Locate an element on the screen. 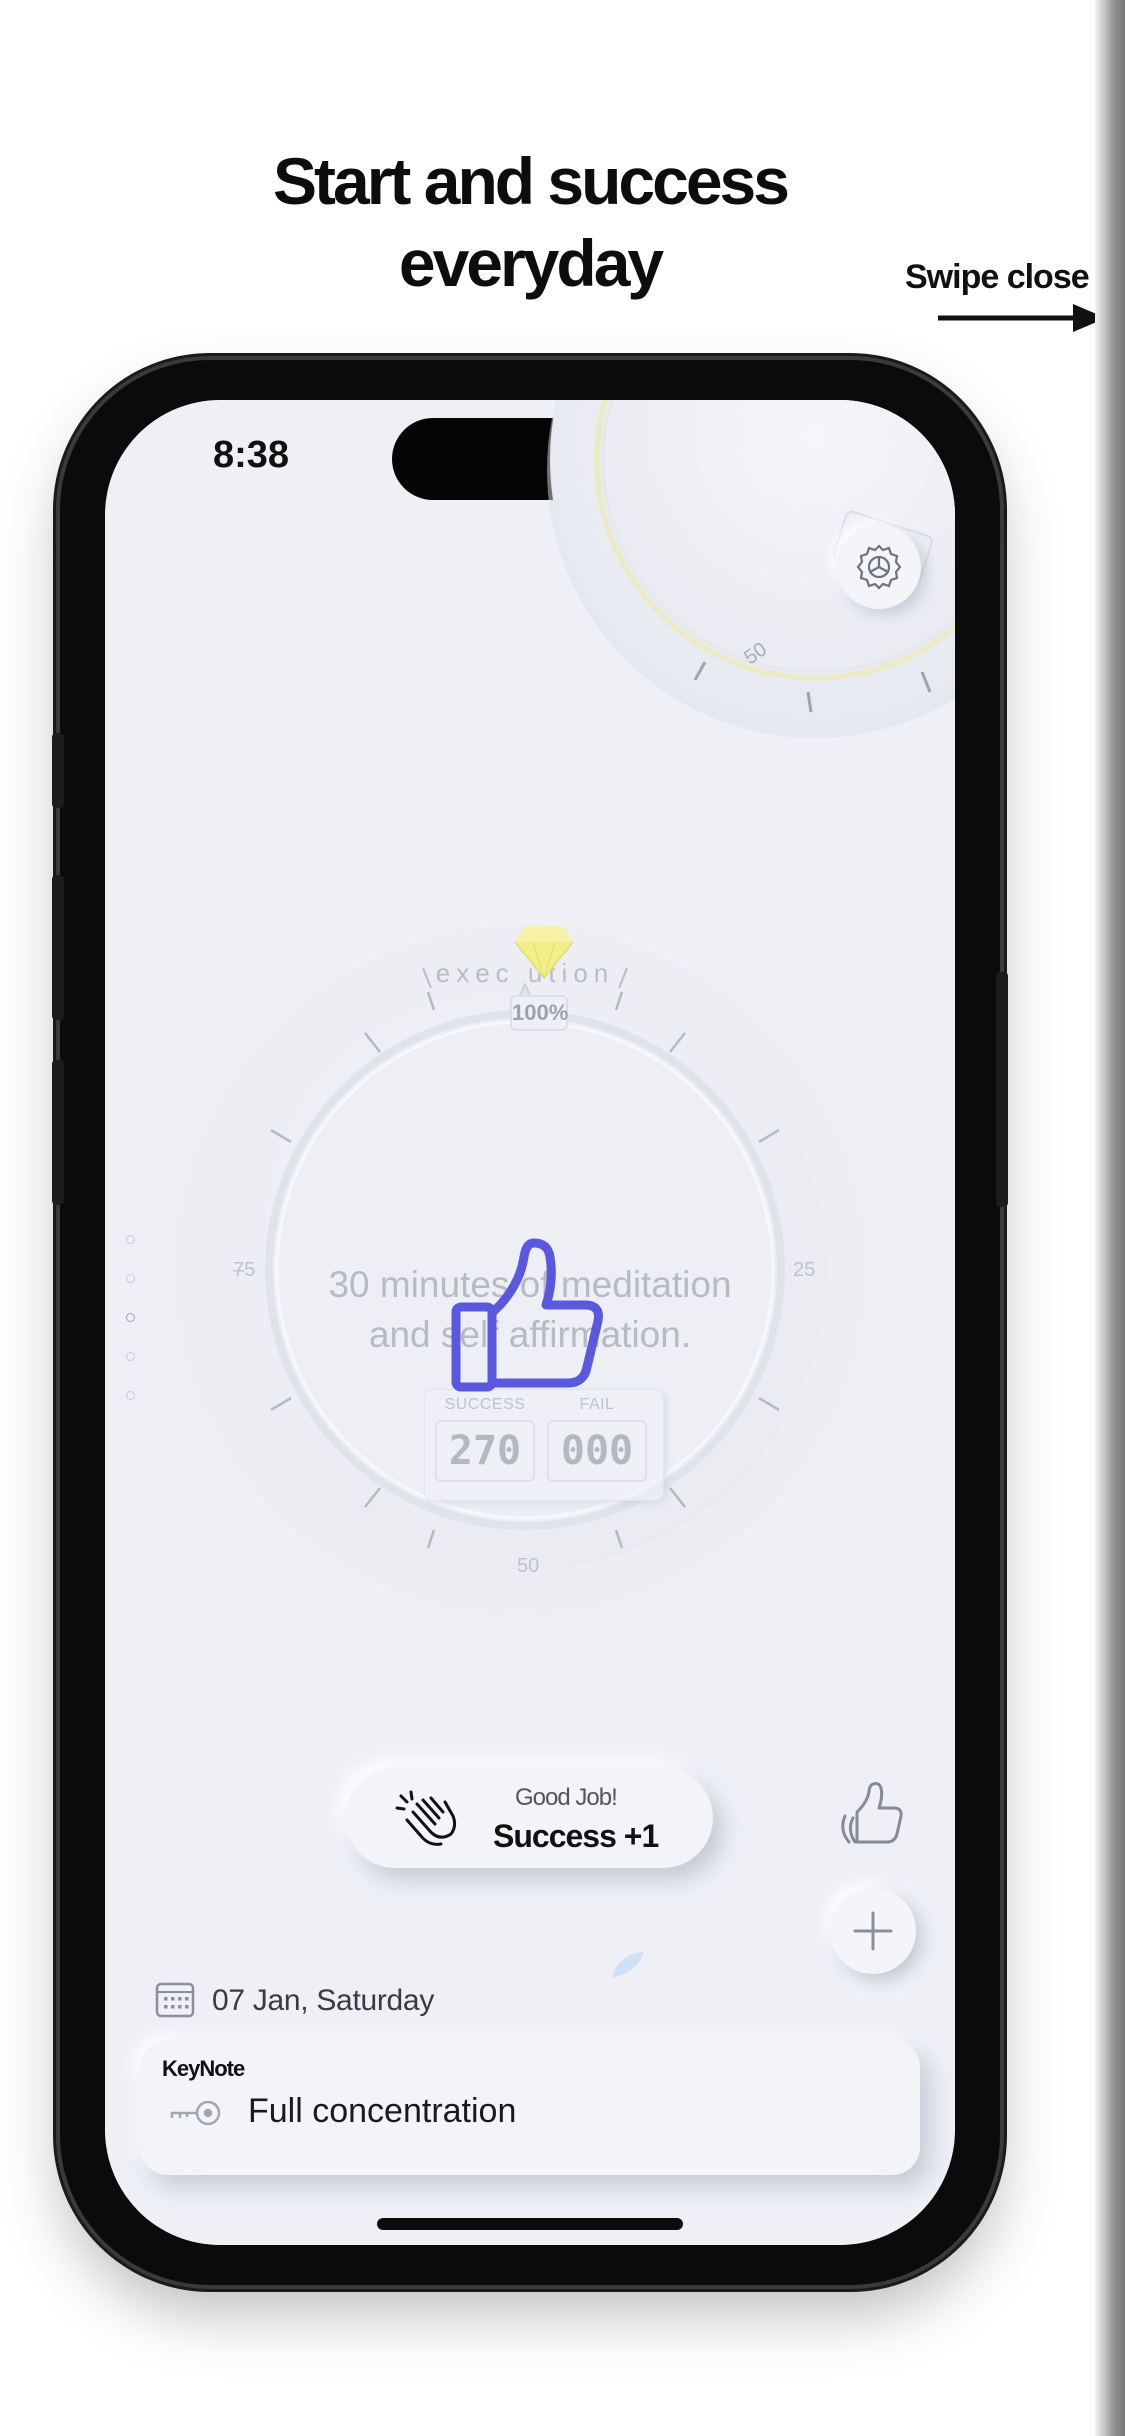 This screenshot has height=2436, width=1125. success-counter: SUCCESS 270 is located at coordinates (485, 1439).